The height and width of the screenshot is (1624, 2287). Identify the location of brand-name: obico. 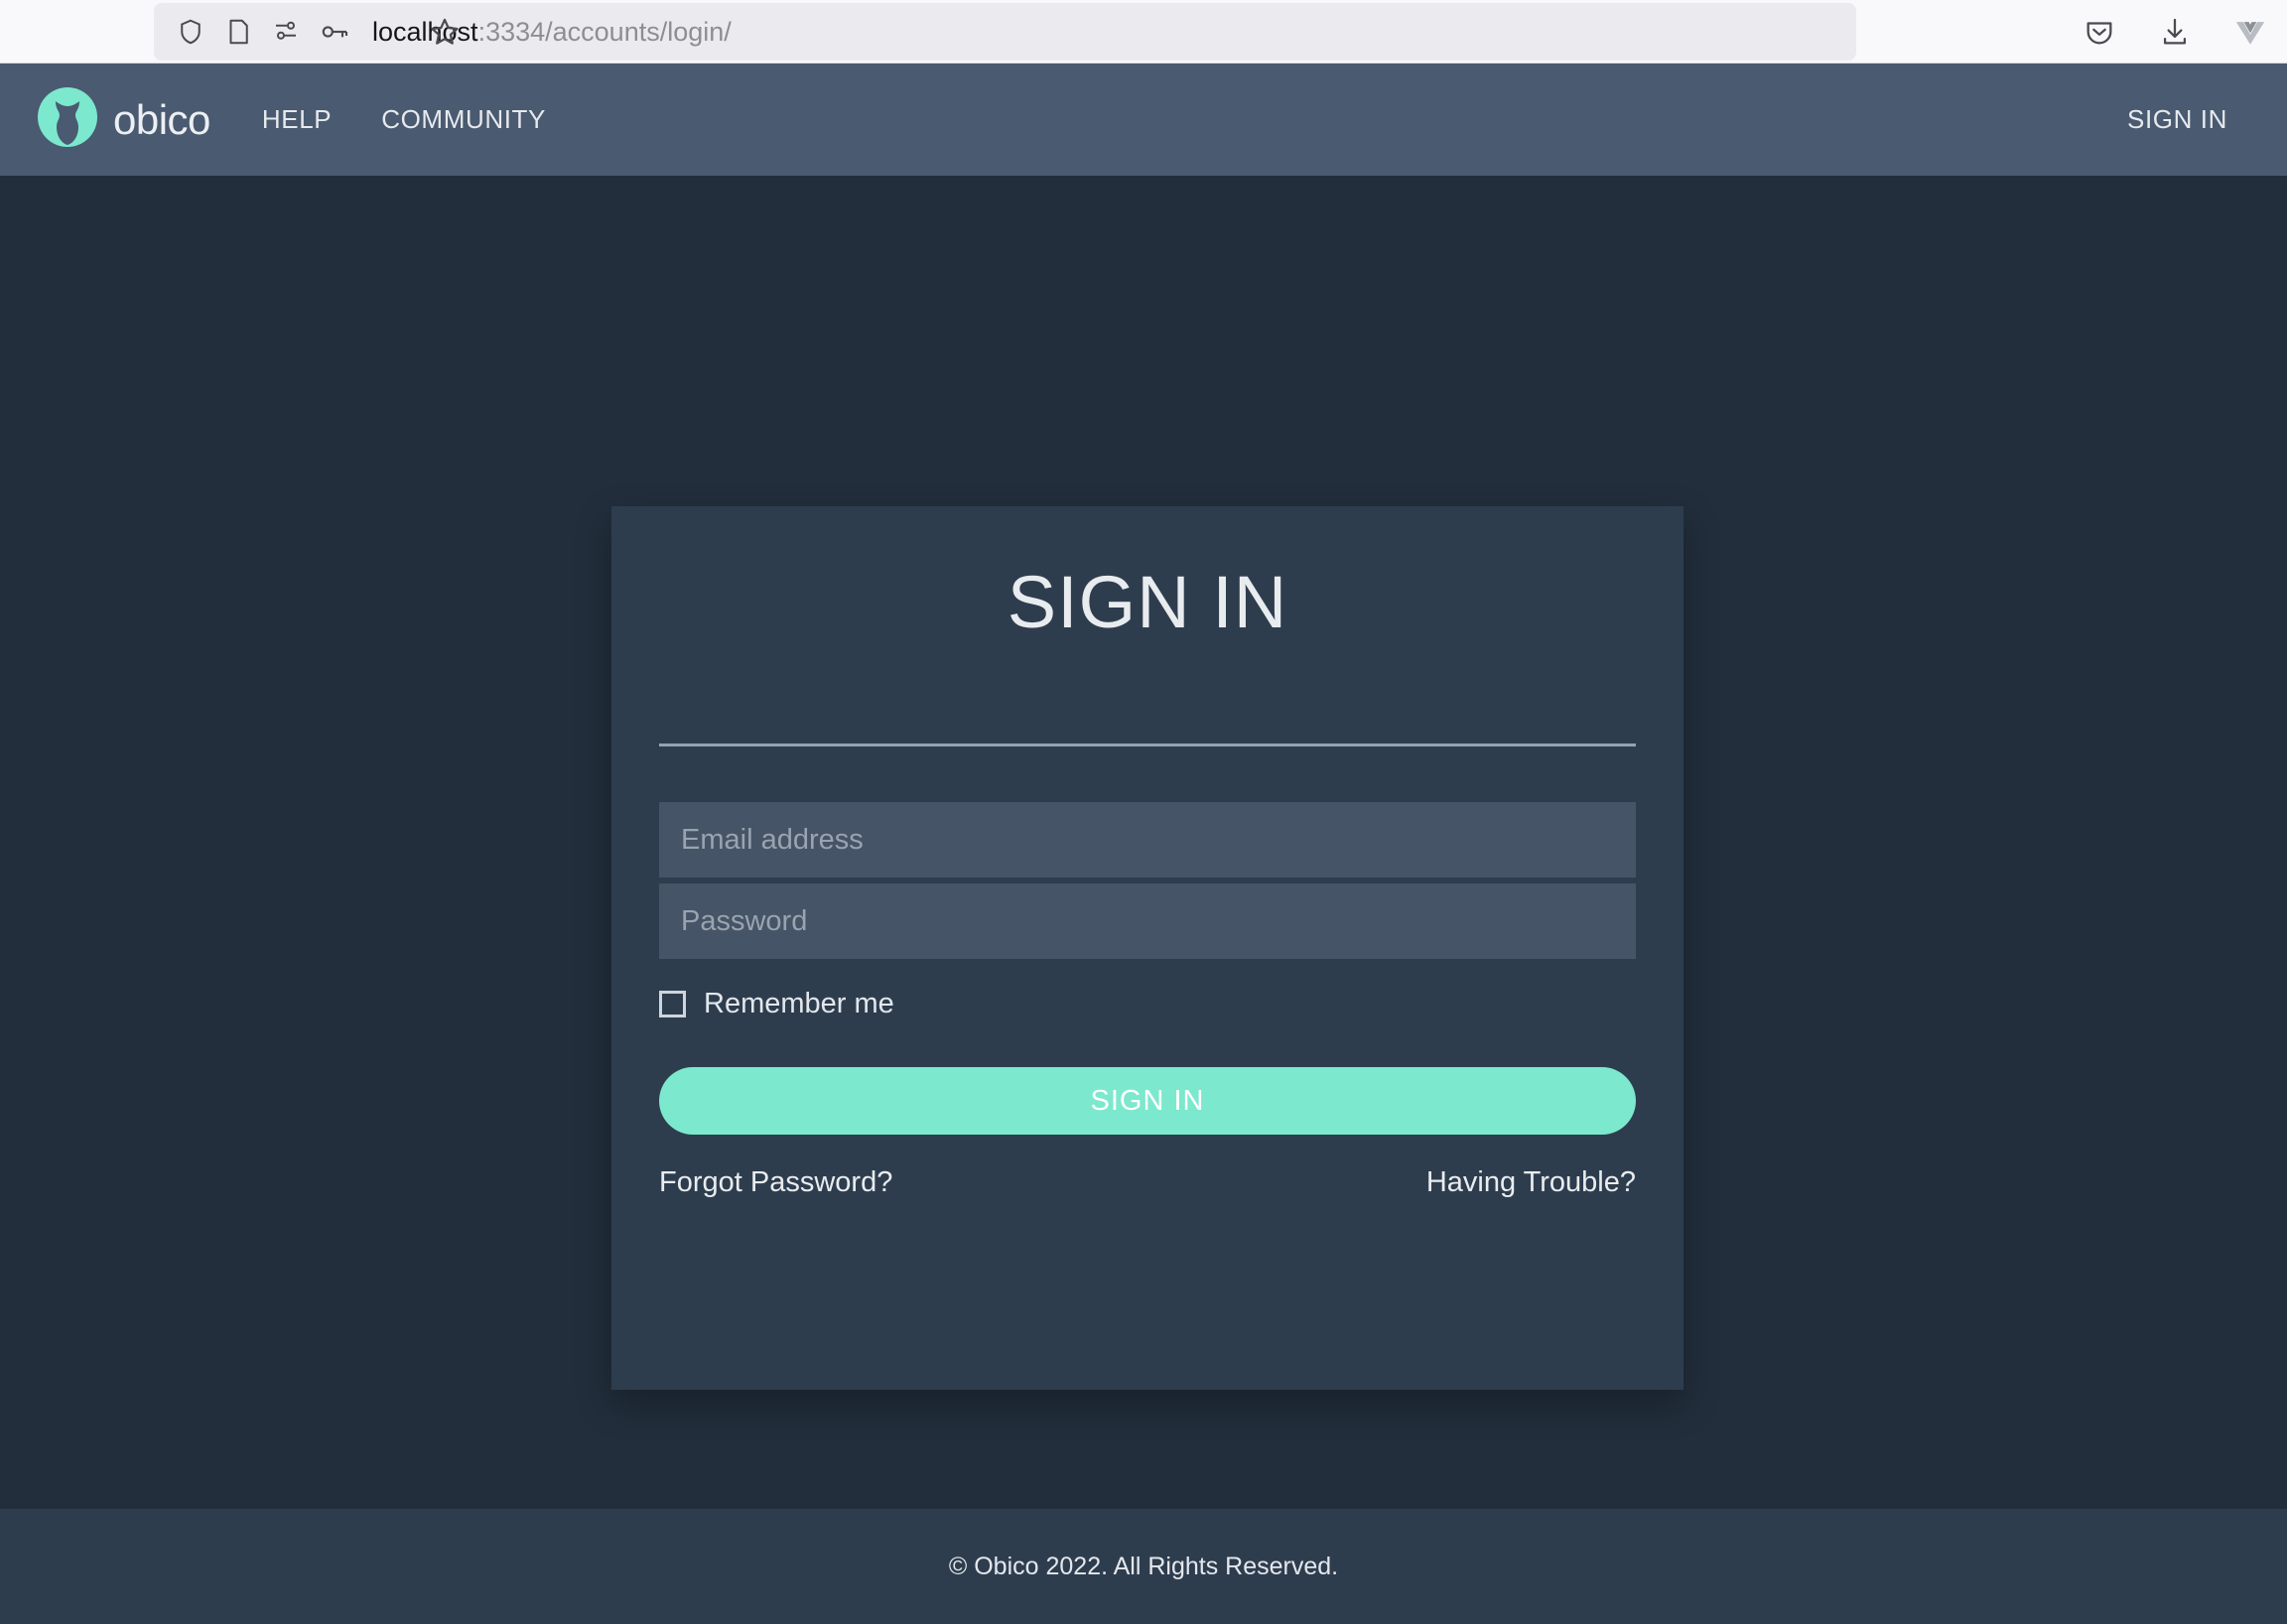
(161, 119).